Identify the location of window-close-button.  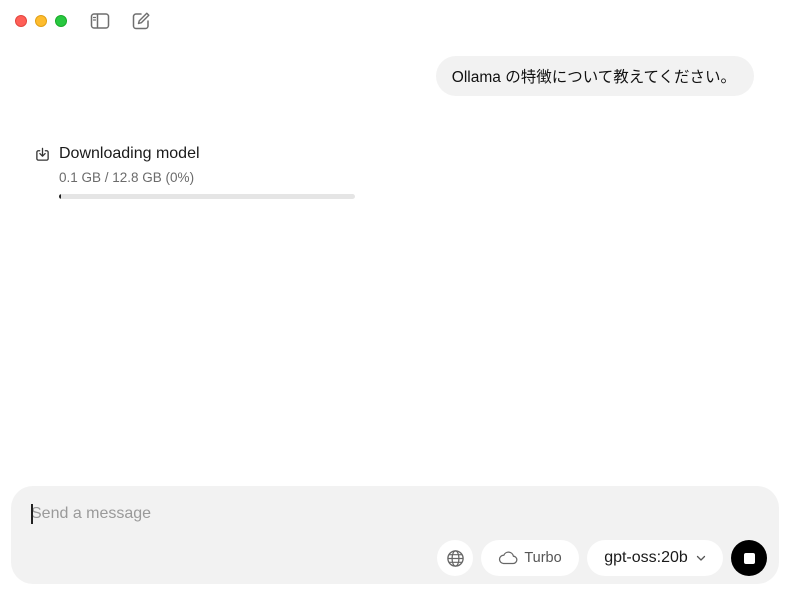
(21, 21).